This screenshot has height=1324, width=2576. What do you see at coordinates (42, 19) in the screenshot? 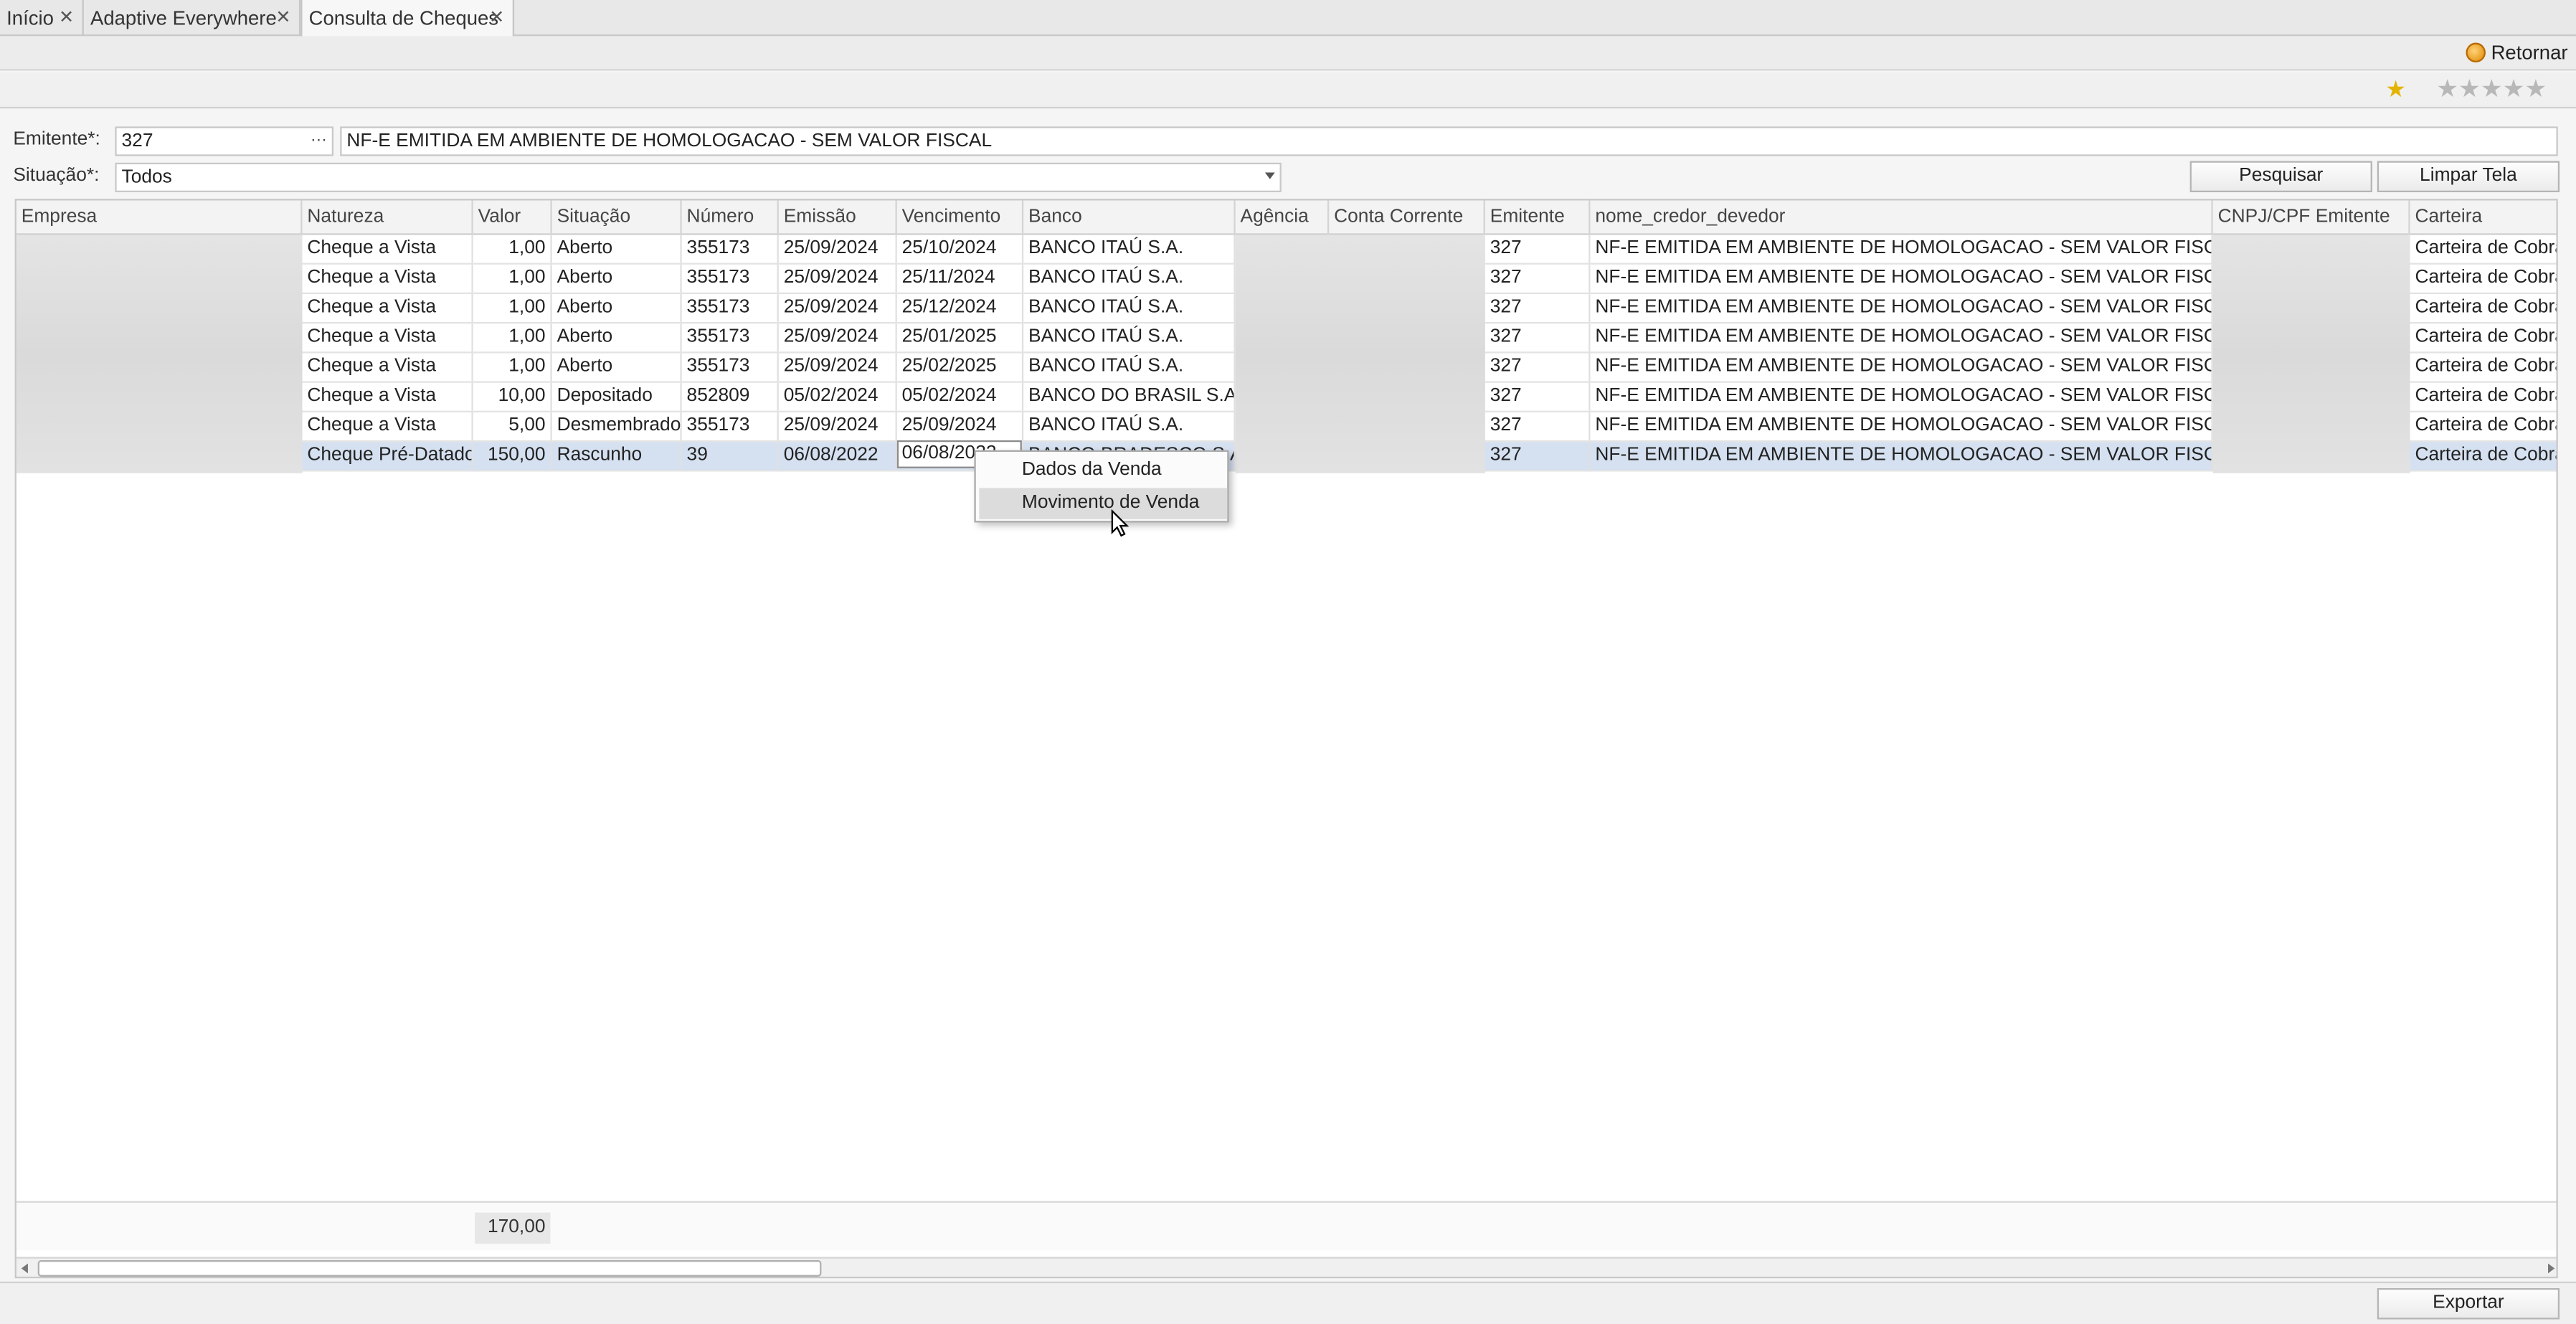
I see `tab-inicio: Início ✕` at bounding box center [42, 19].